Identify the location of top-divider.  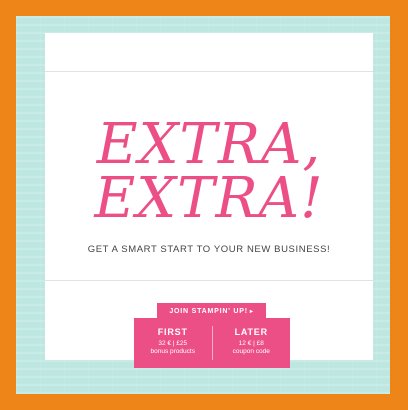
(209, 71).